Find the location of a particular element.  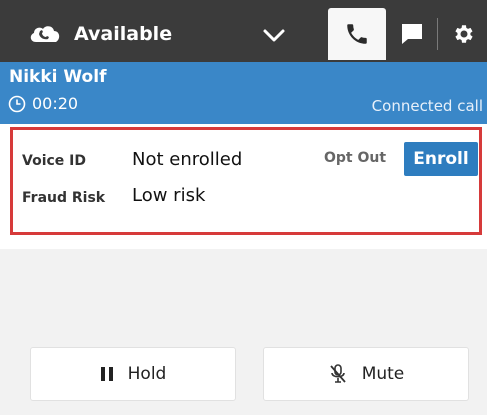

top-bar: Available is located at coordinates (243, 31).